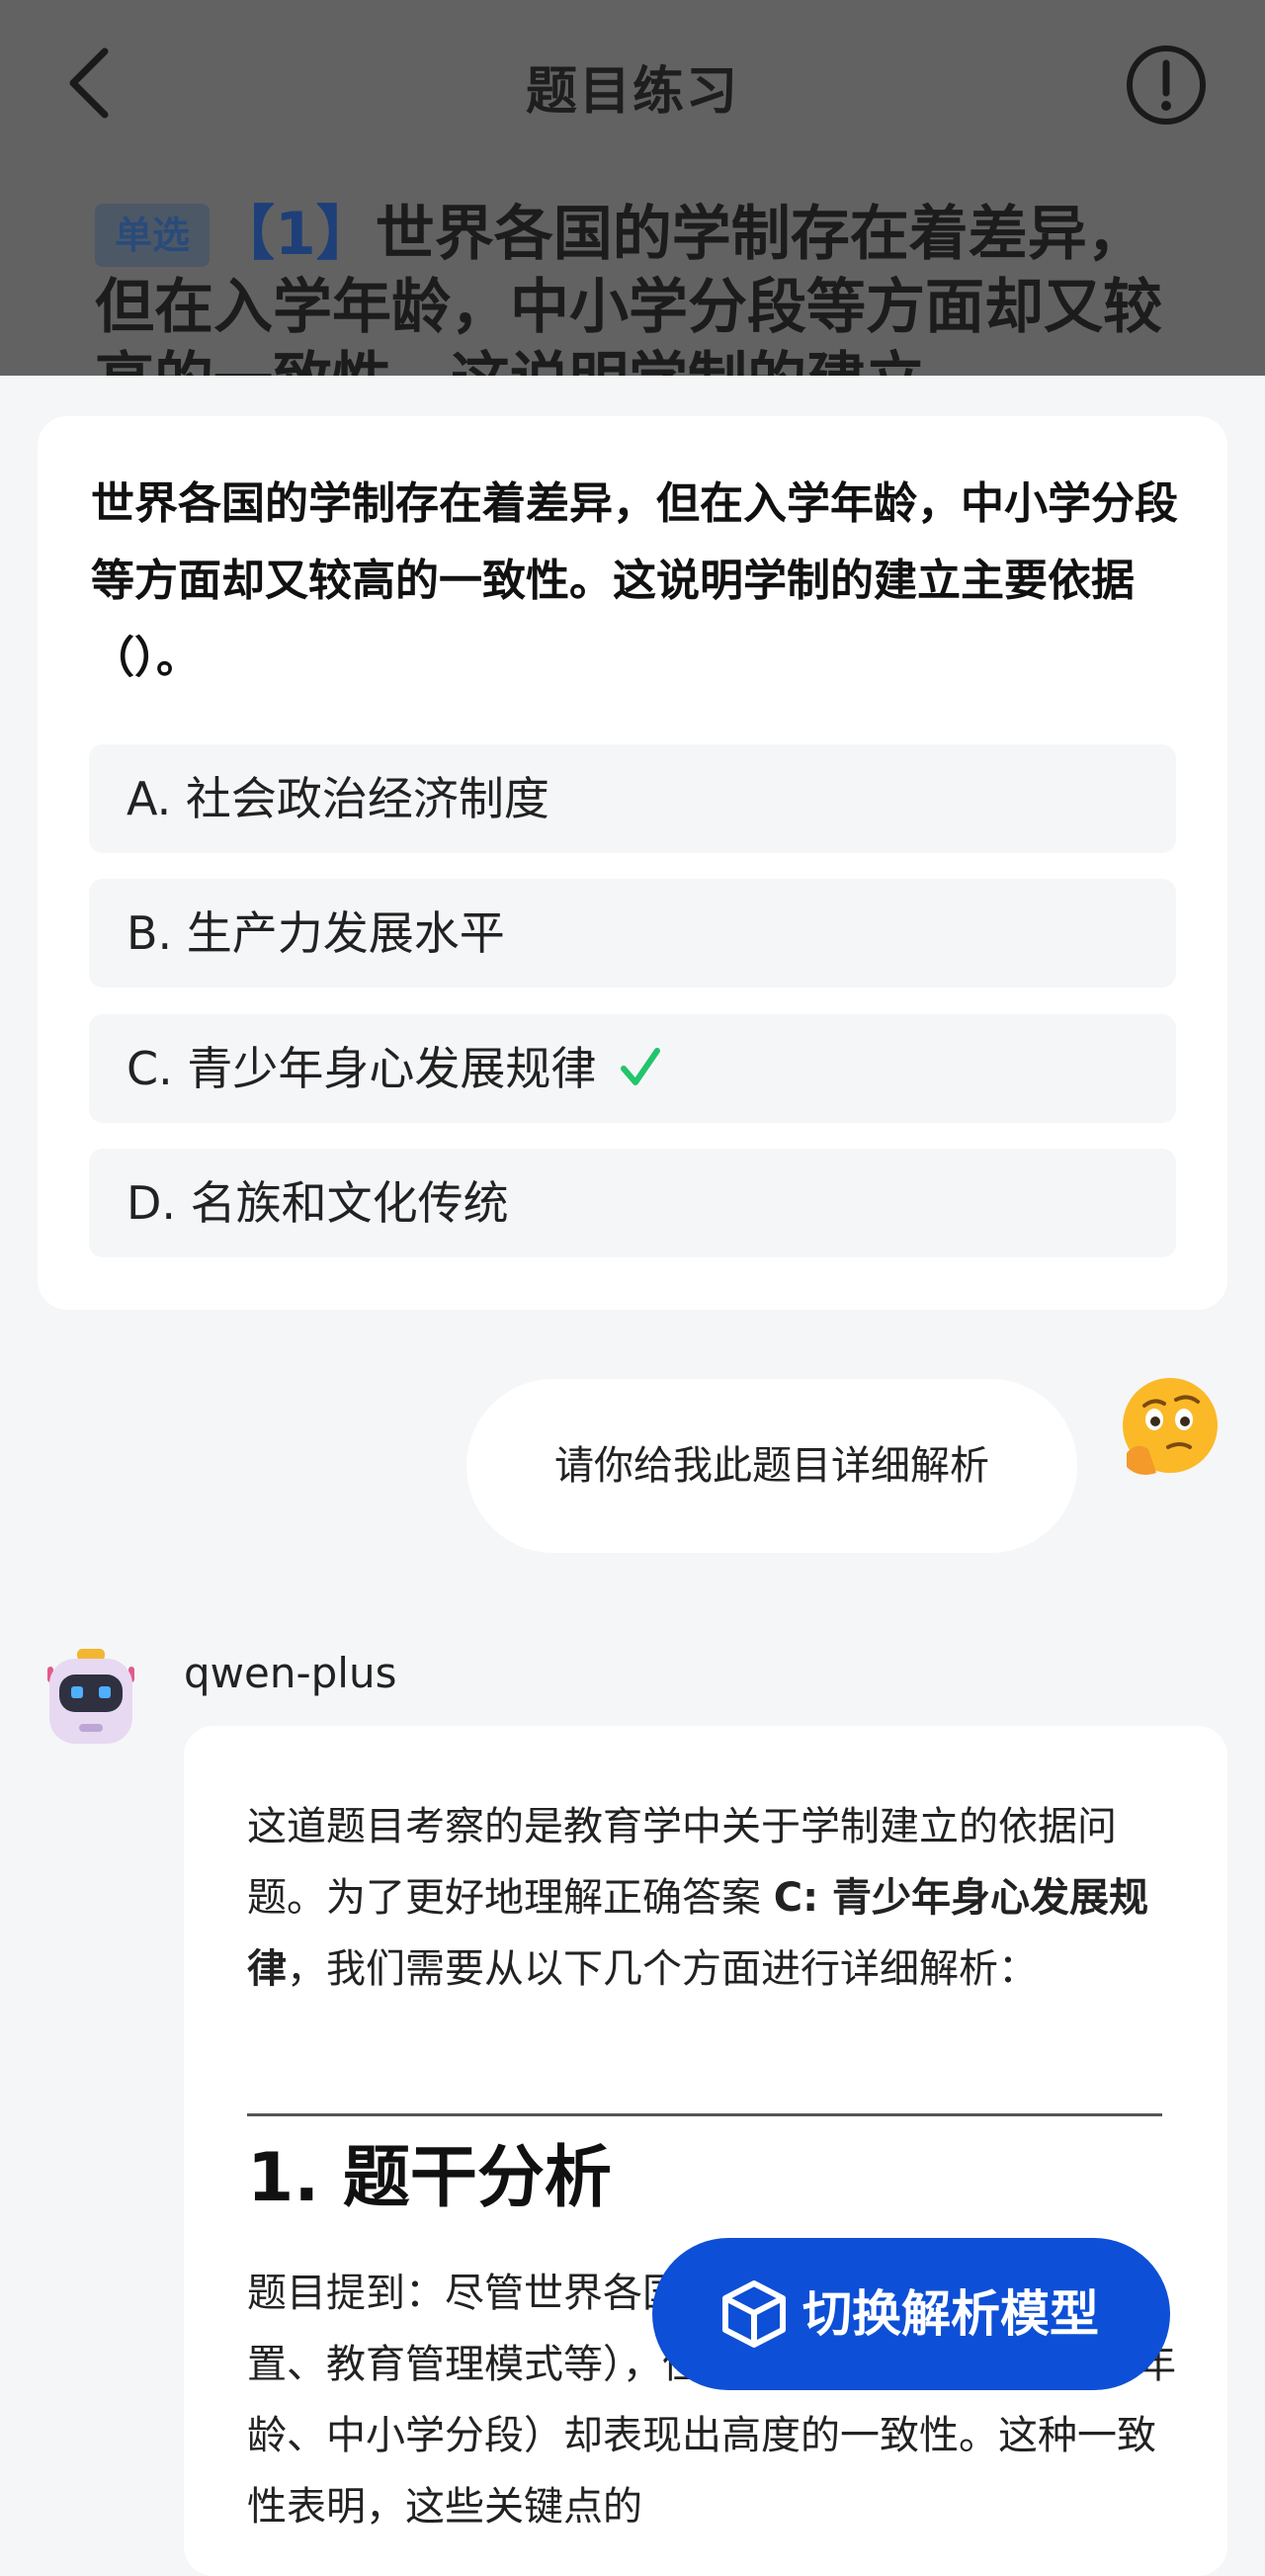 This screenshot has width=1265, height=2576. What do you see at coordinates (429, 2178) in the screenshot?
I see `section-title: 1. 题干分析` at bounding box center [429, 2178].